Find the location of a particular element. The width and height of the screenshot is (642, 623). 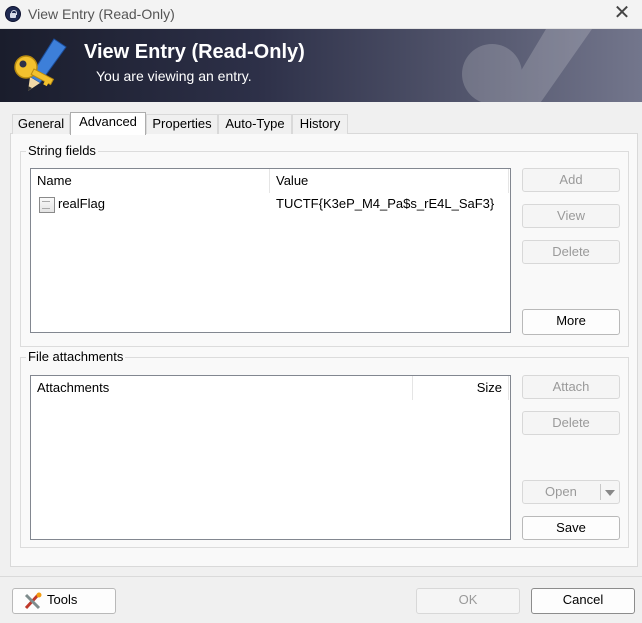

chevron-down-icon is located at coordinates (610, 493).